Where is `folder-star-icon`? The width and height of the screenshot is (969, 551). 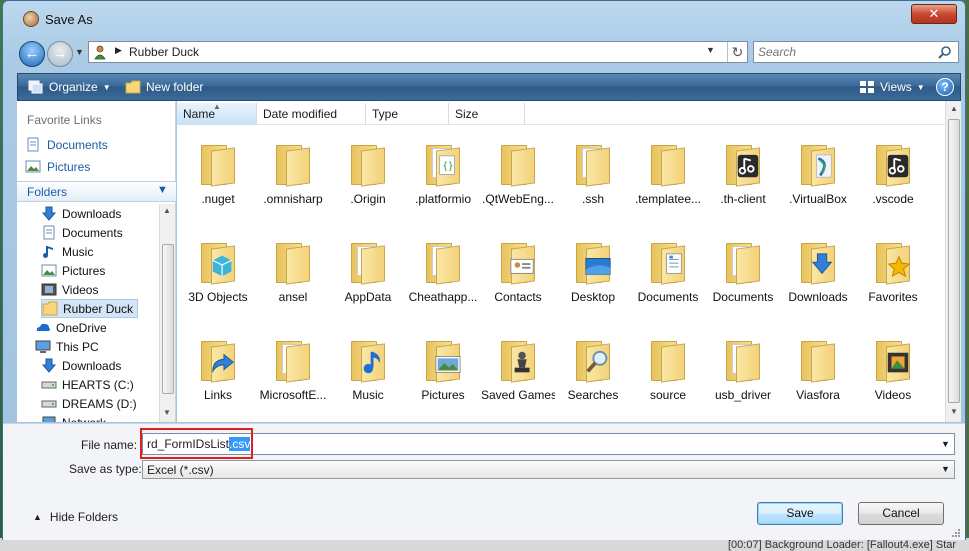 folder-star-icon is located at coordinates (893, 261).